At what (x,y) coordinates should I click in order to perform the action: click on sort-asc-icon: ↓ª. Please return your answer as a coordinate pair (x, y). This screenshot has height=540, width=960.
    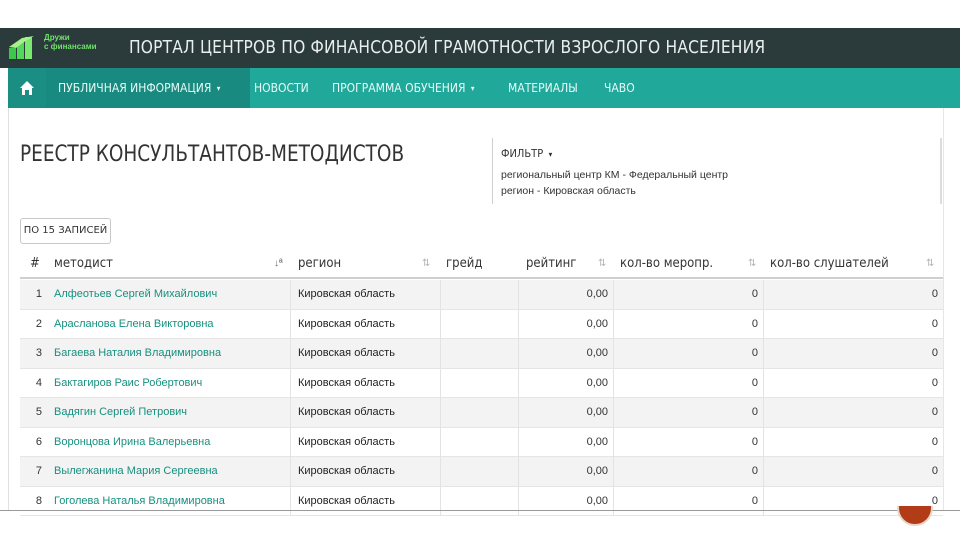
    Looking at the image, I should click on (278, 264).